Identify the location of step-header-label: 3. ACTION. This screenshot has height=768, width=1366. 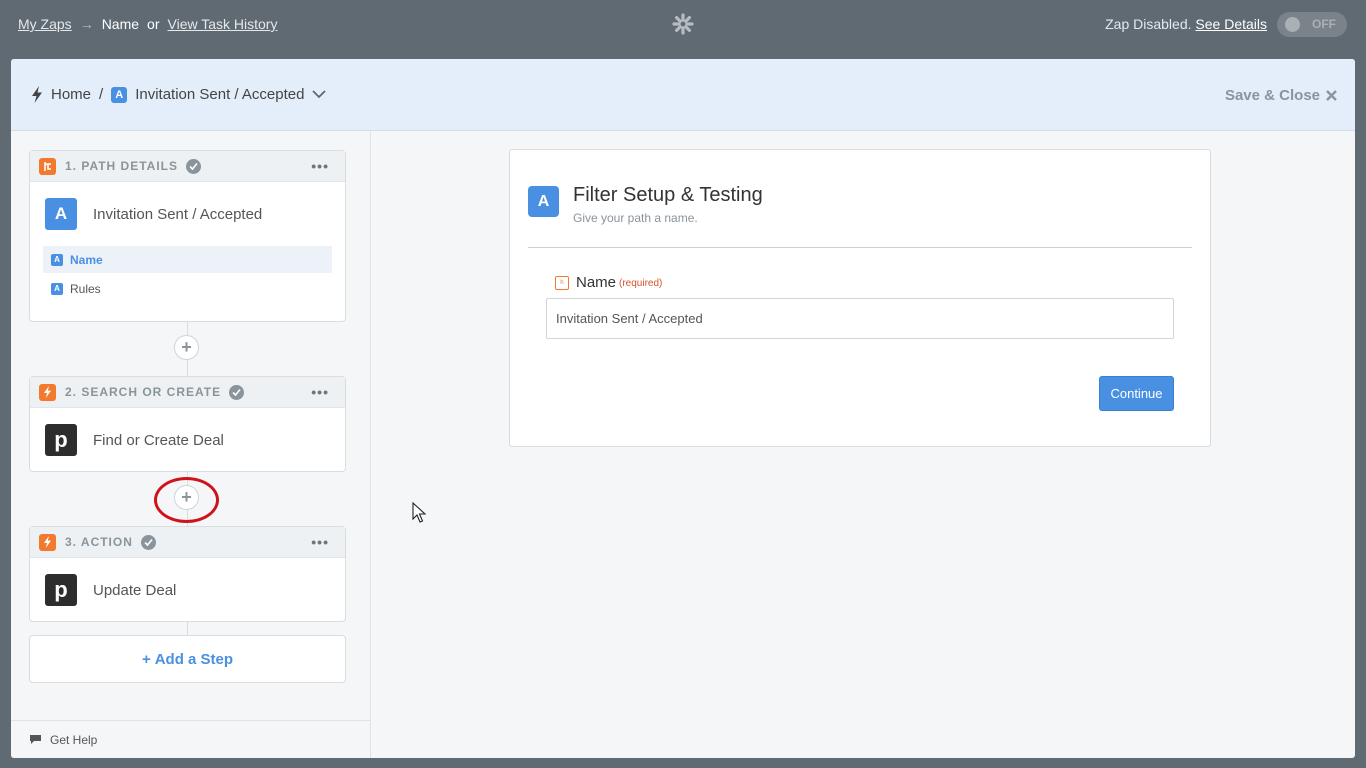
(99, 542).